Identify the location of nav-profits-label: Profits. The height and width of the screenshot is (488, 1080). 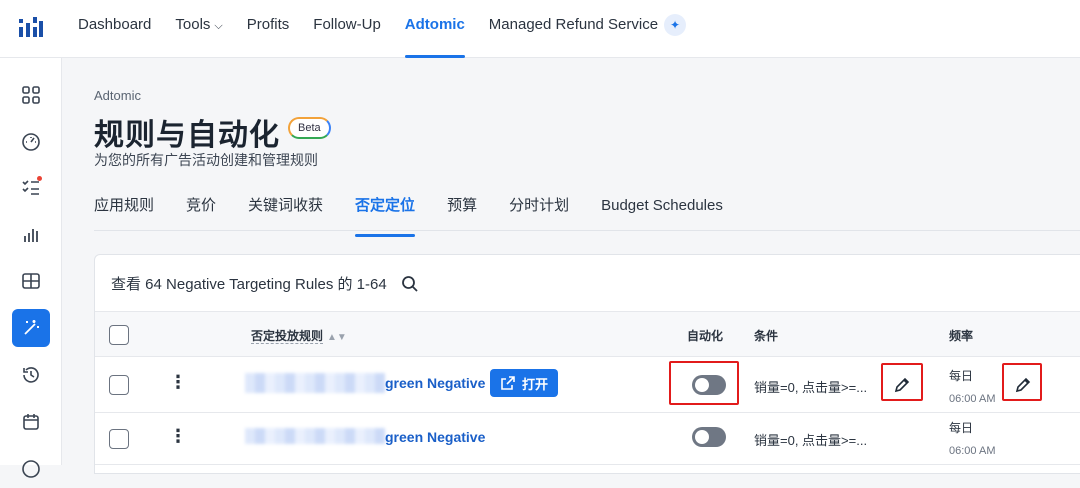
(268, 24).